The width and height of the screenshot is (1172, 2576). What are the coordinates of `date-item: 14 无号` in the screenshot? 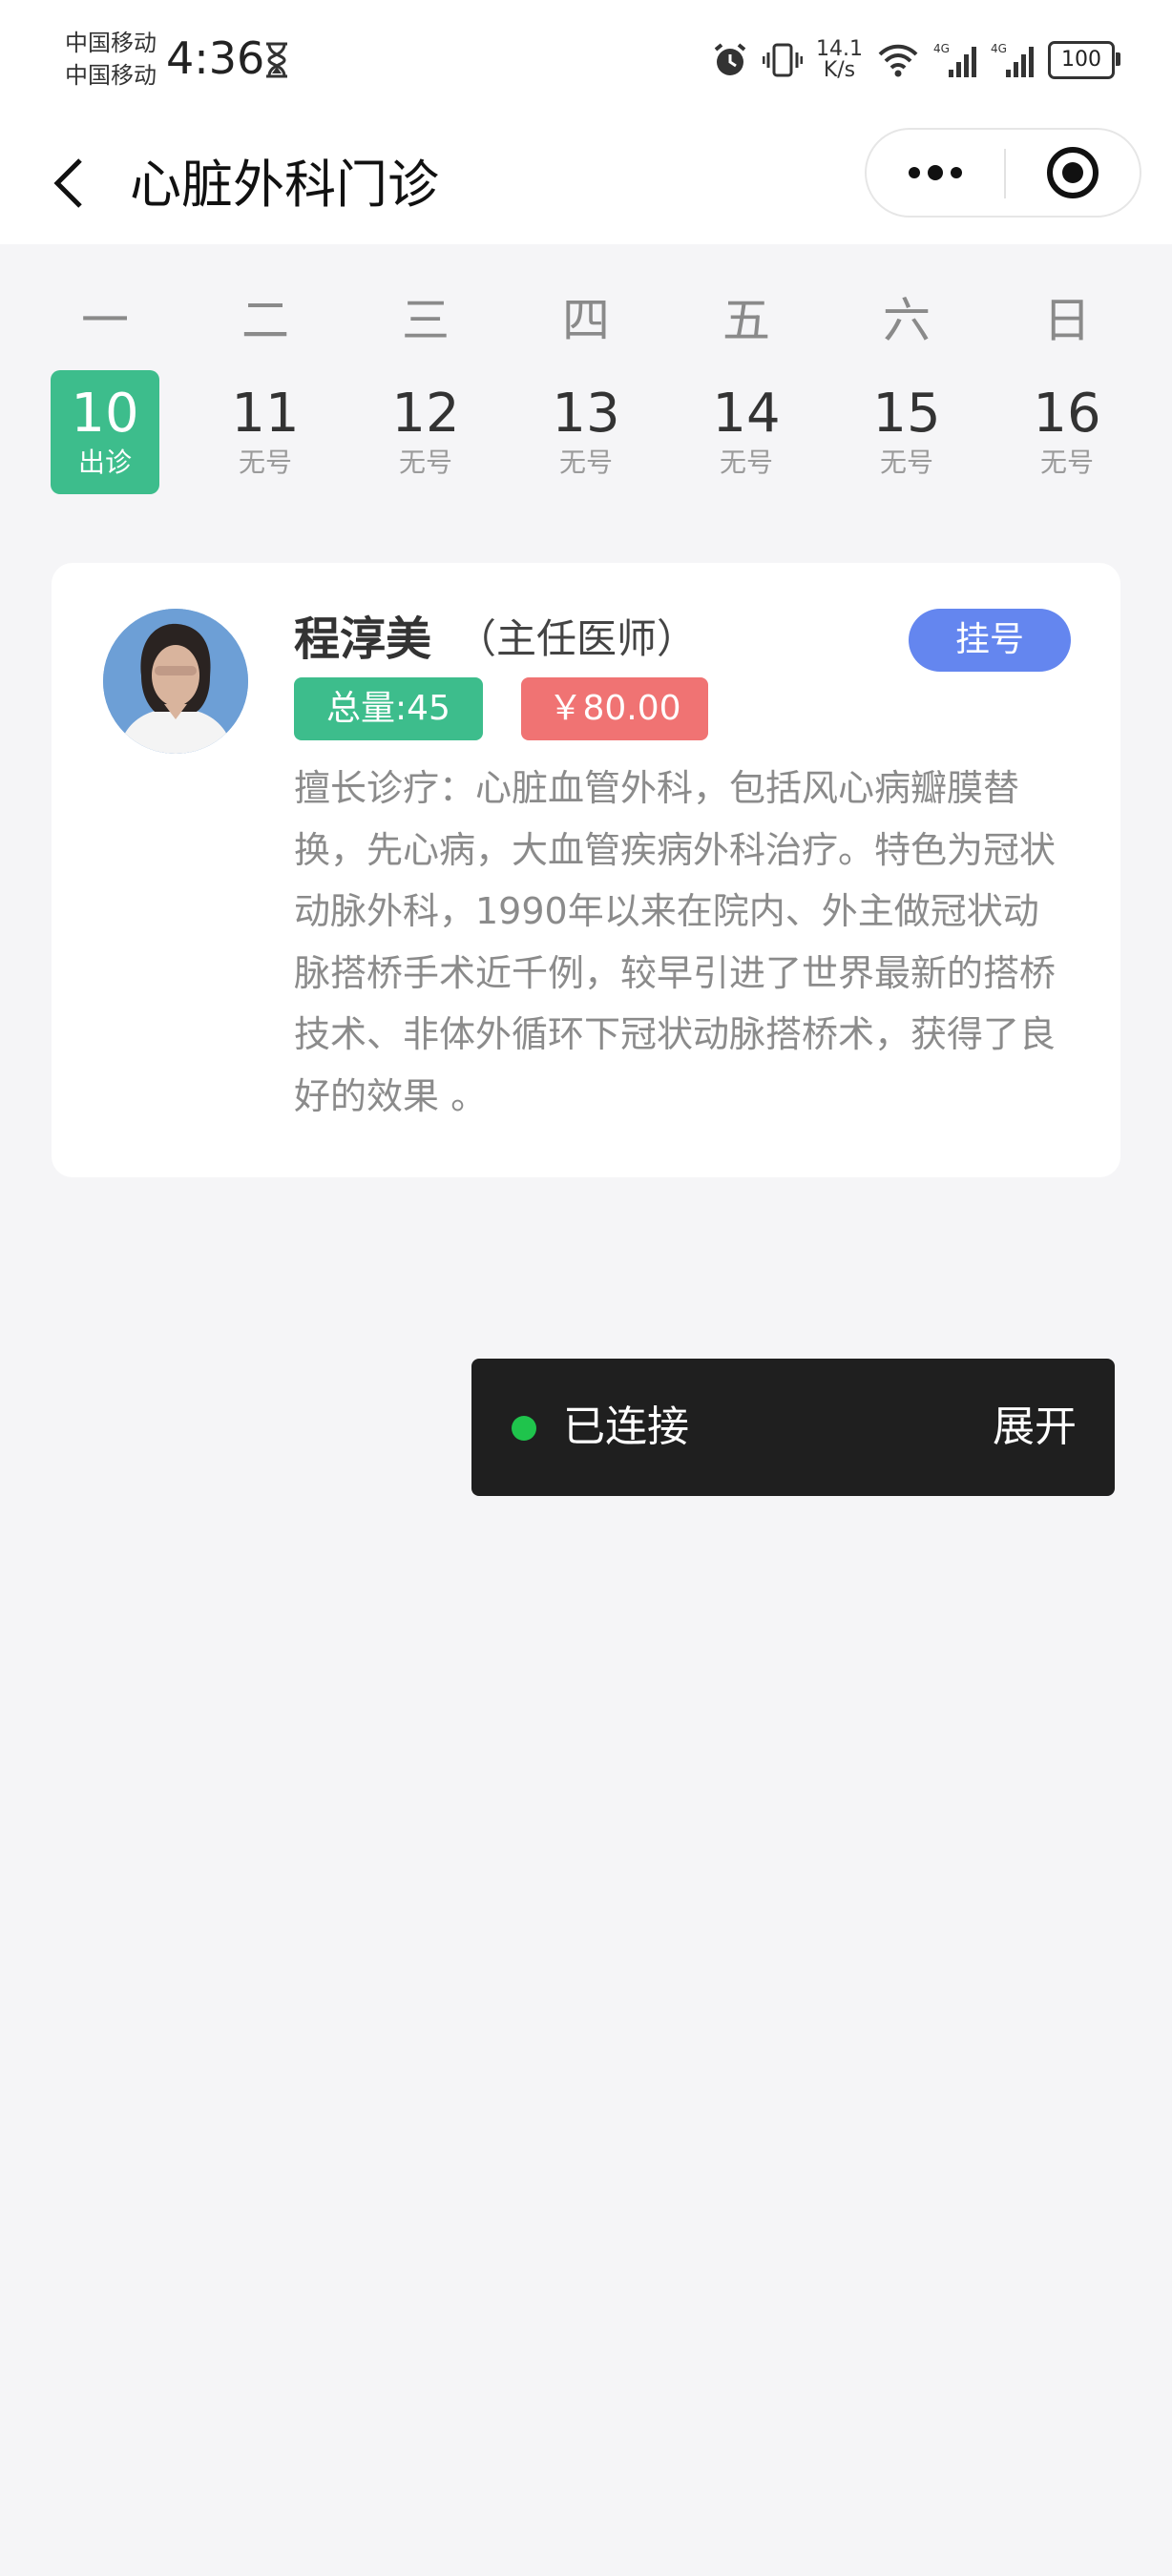 It's located at (746, 432).